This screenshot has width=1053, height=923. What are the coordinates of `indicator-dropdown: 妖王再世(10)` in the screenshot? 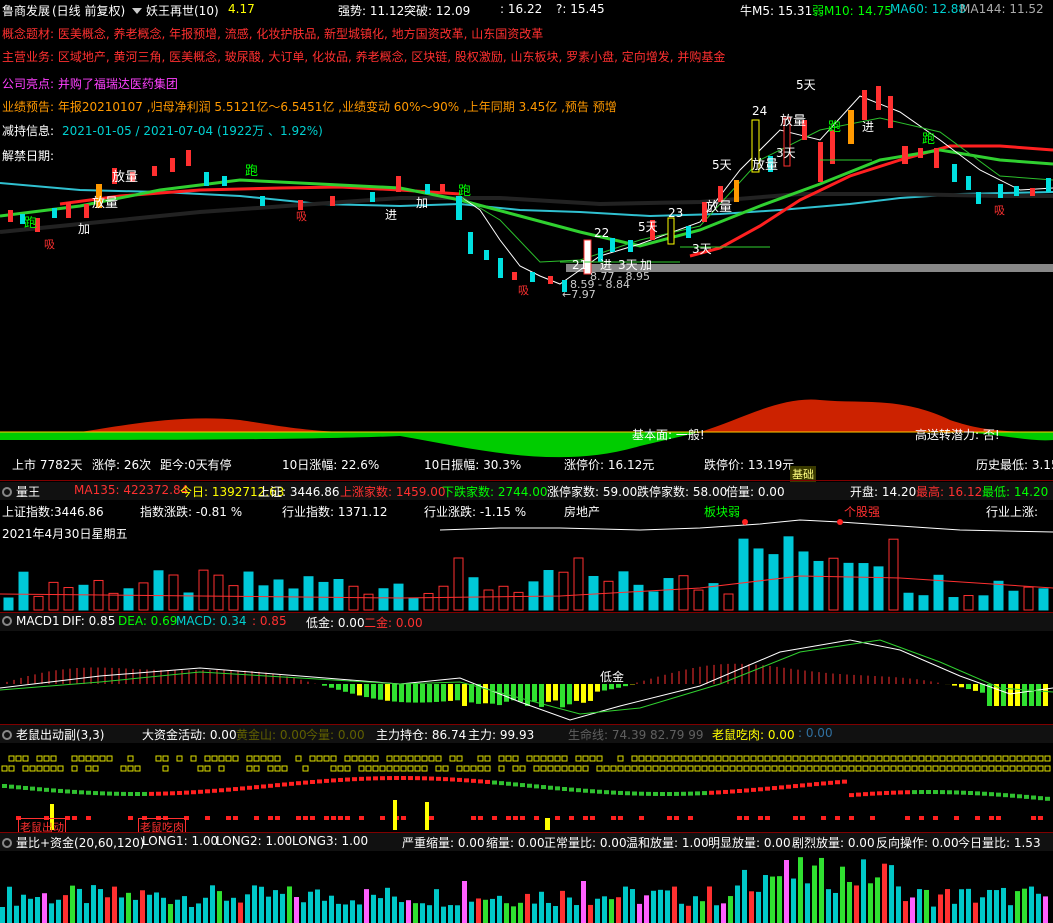 It's located at (173, 10).